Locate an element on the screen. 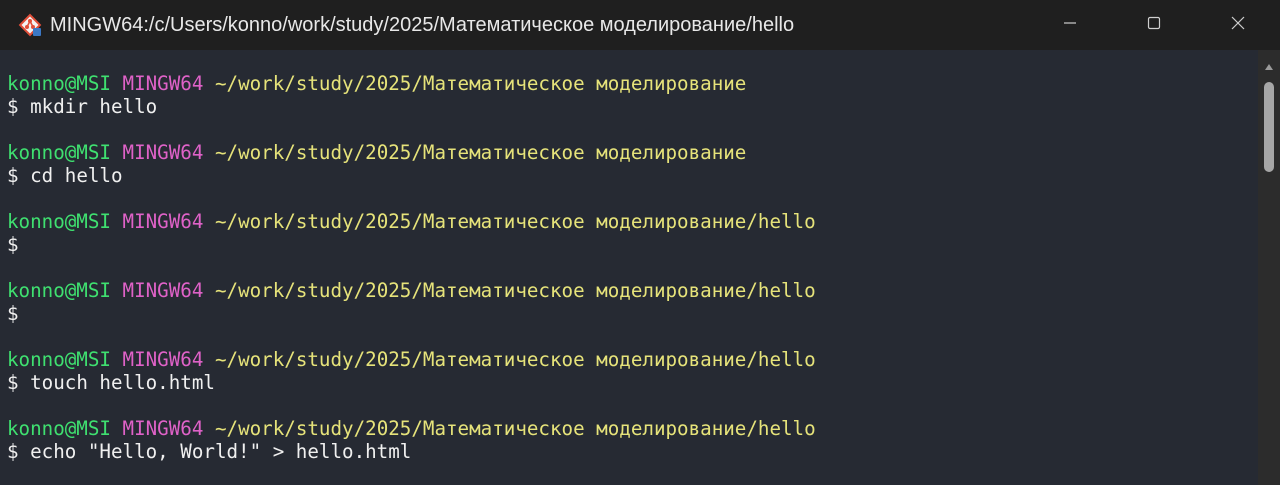  command-line: $ cd hello is located at coordinates (411, 175).